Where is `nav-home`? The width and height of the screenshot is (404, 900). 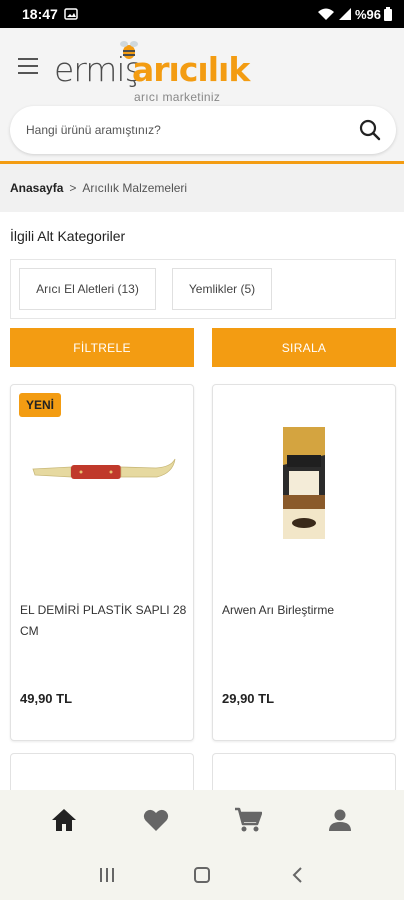
nav-home is located at coordinates (64, 820).